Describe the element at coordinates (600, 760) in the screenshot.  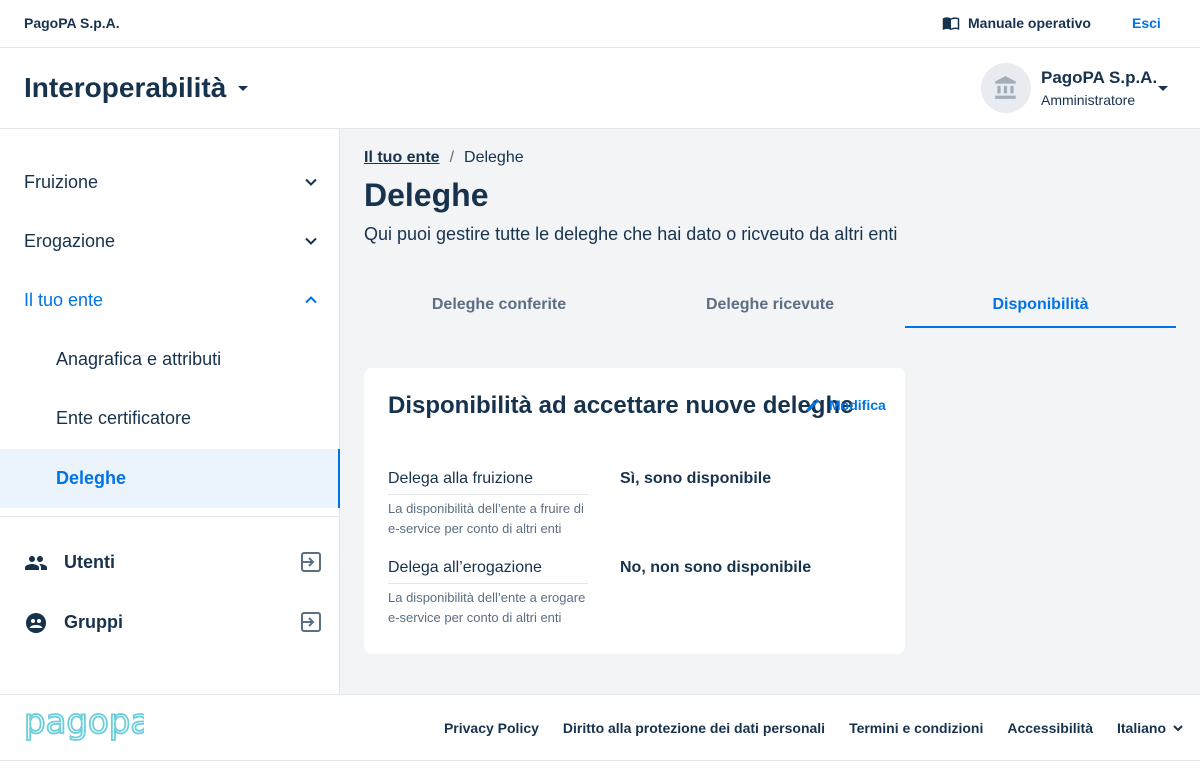
I see `footer-divider` at that location.